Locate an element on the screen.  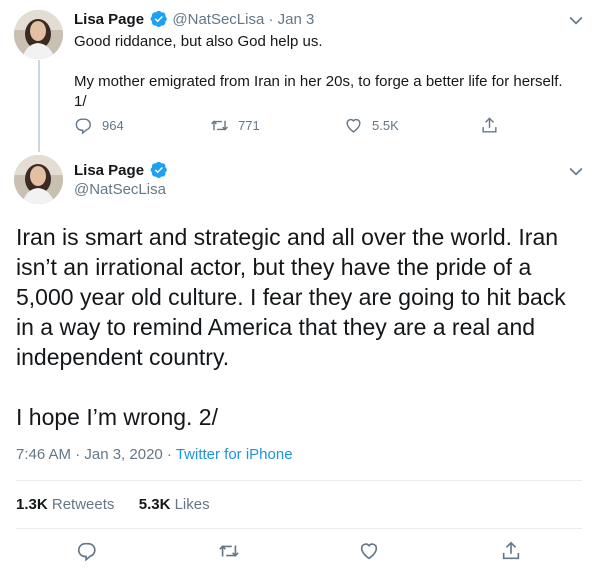
likes-stat: 5.3K Likes is located at coordinates (174, 504).